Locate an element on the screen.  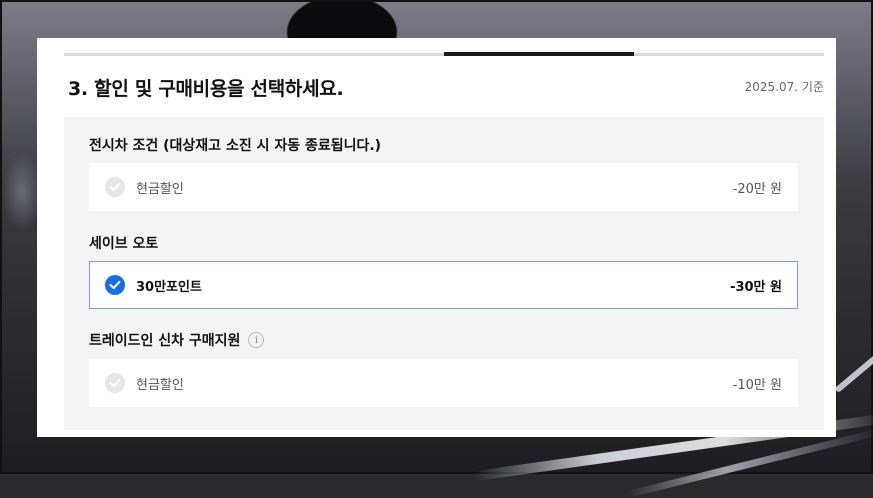
section-title-display-car: 전시차 조건 (대상재고 소진 시 자동 종료됩니다.) is located at coordinates (235, 146).